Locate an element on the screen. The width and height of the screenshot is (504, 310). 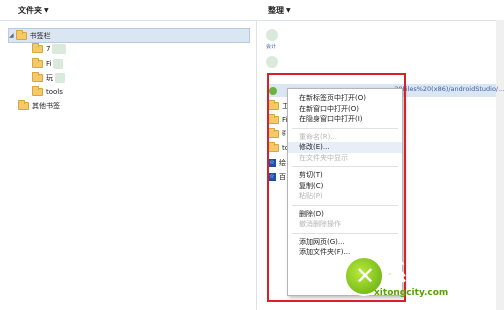
folders-header: 文件夹 ▼ is located at coordinates (33, 10).